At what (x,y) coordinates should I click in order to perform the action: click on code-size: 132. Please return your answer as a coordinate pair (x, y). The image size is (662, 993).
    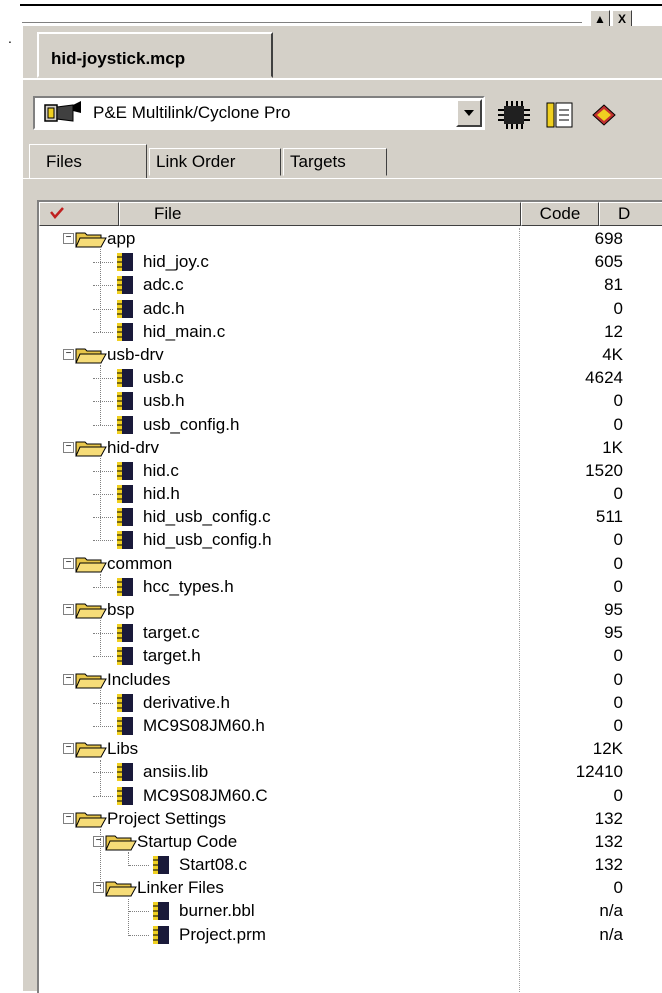
    Looking at the image, I should click on (608, 818).